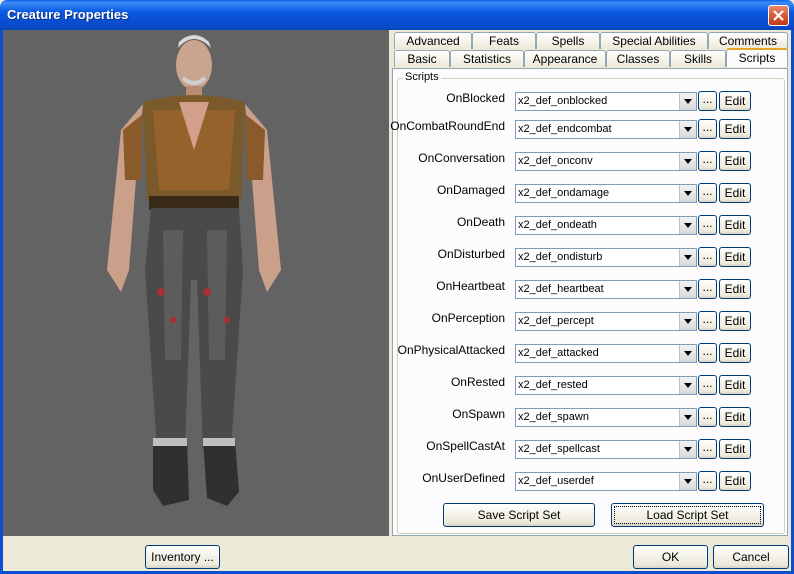  I want to click on script-value: x2_def_spellcast, so click(559, 449).